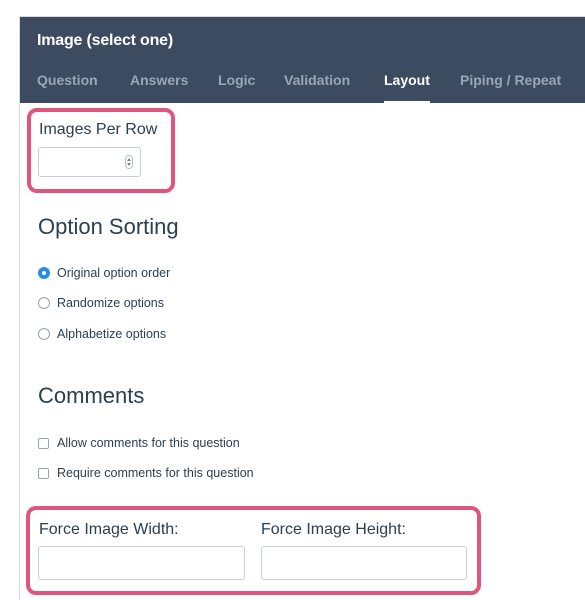 Image resolution: width=585 pixels, height=600 pixels. What do you see at coordinates (159, 80) in the screenshot?
I see `tab-answers: Answers` at bounding box center [159, 80].